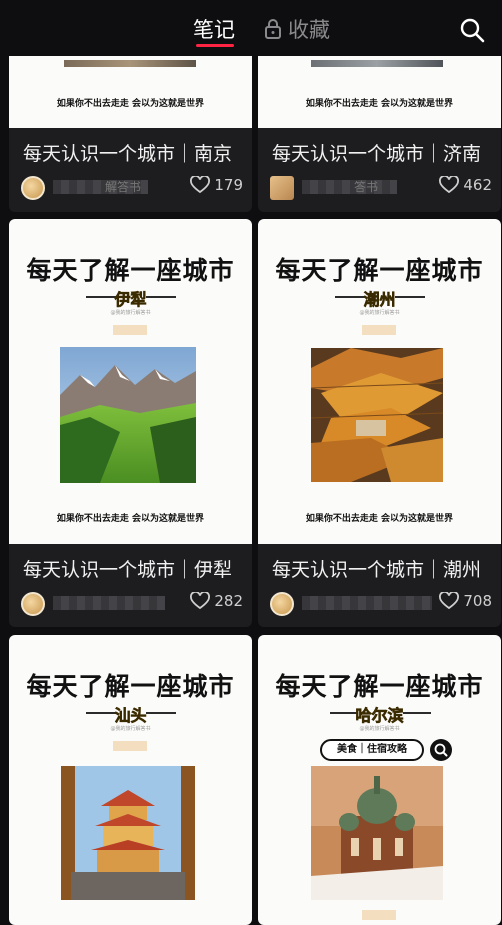  I want to click on tab-favorites: 收藏, so click(297, 29).